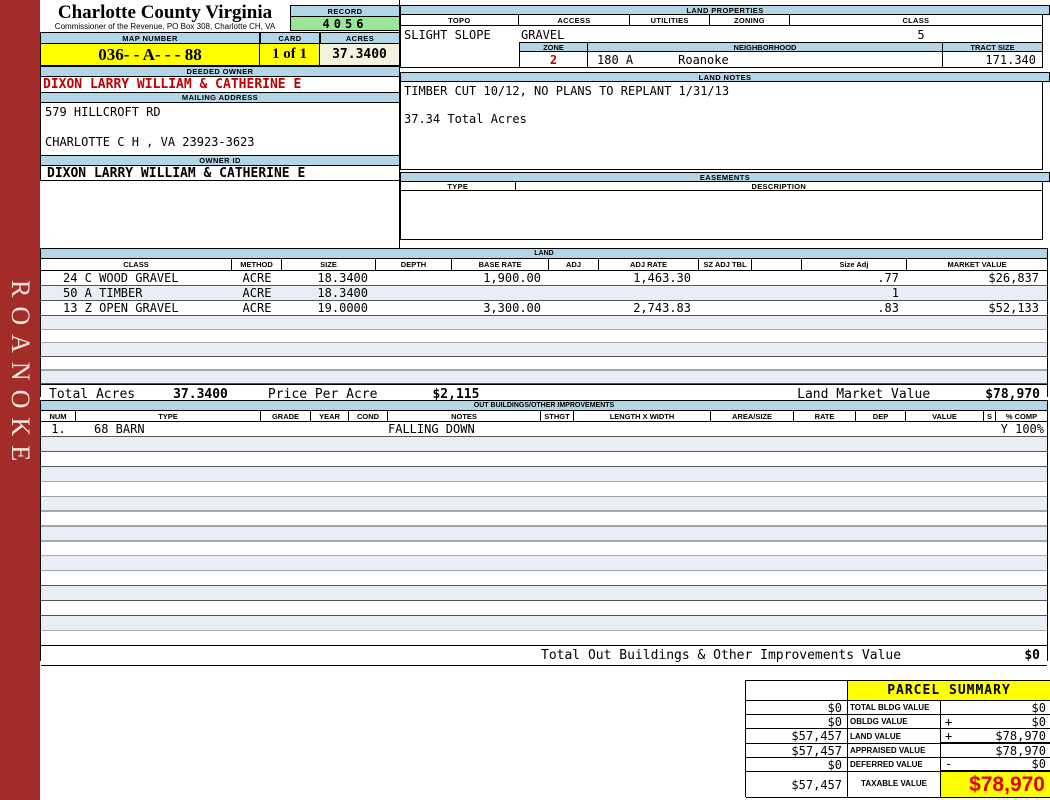 The width and height of the screenshot is (1050, 800). What do you see at coordinates (500, 293) in the screenshot?
I see `land-row-base-rate` at bounding box center [500, 293].